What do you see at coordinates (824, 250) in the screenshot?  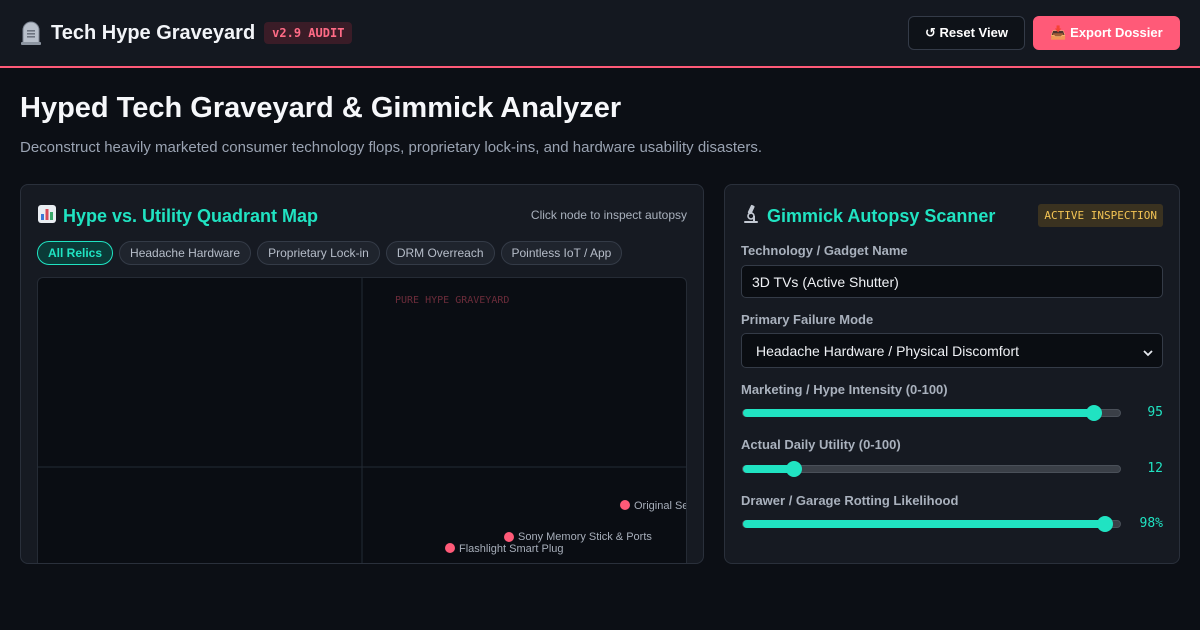 I see `gadget-name-label: Technology / Gadget Name` at bounding box center [824, 250].